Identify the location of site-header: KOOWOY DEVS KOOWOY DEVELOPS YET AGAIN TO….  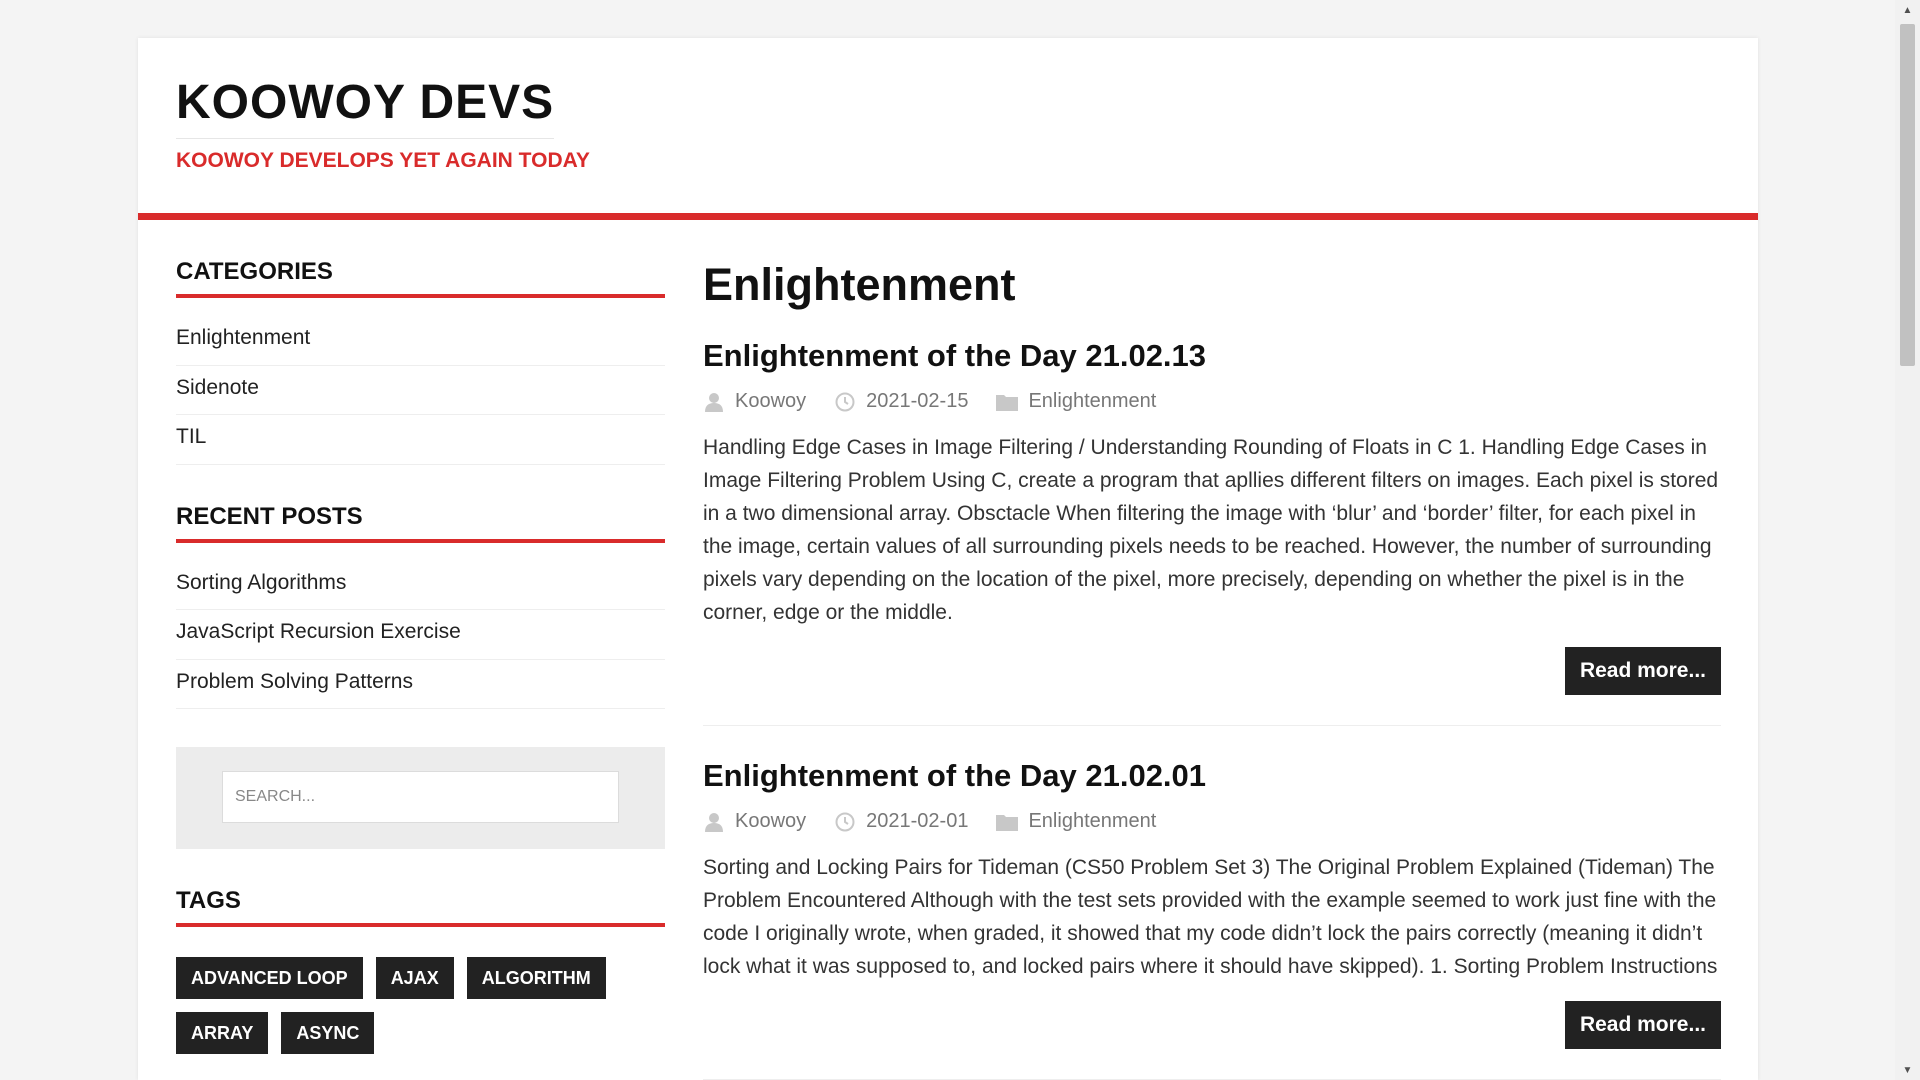
(948, 129).